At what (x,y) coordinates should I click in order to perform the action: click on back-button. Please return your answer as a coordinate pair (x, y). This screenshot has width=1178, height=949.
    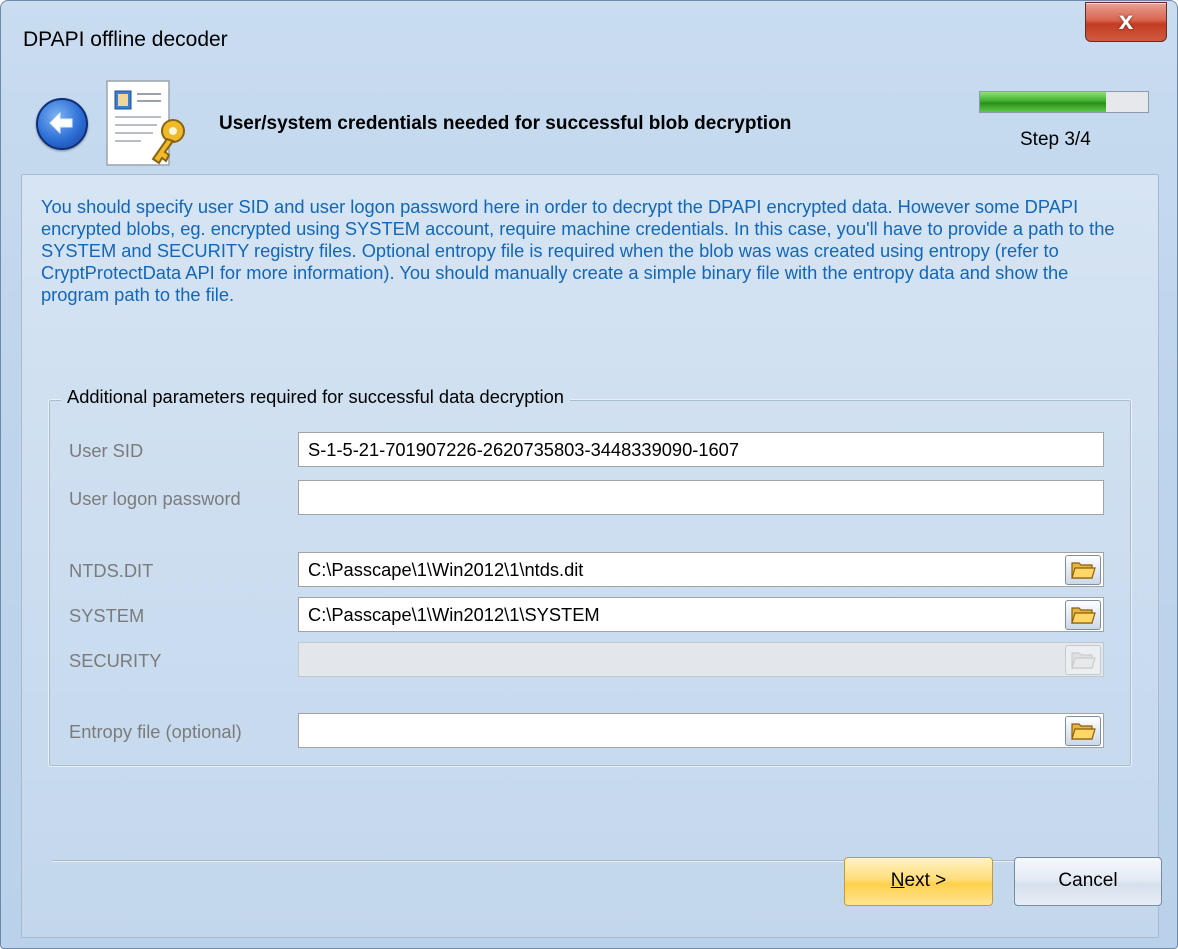
    Looking at the image, I should click on (62, 124).